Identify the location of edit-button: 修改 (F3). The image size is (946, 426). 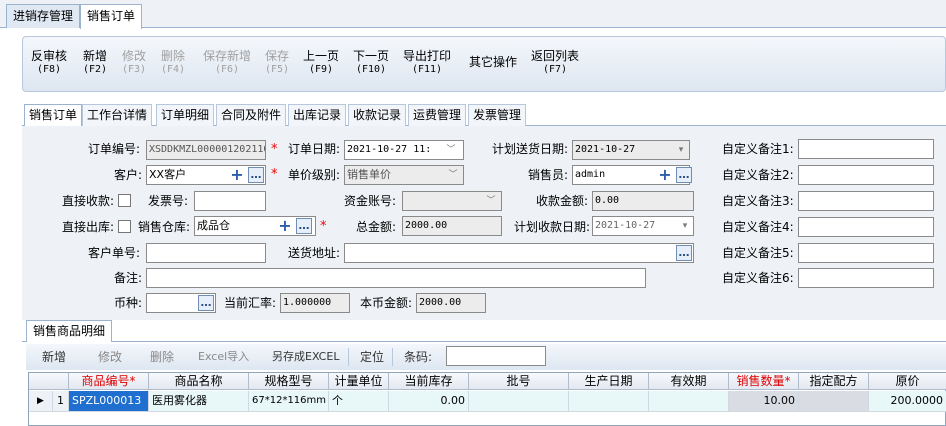
(134, 63).